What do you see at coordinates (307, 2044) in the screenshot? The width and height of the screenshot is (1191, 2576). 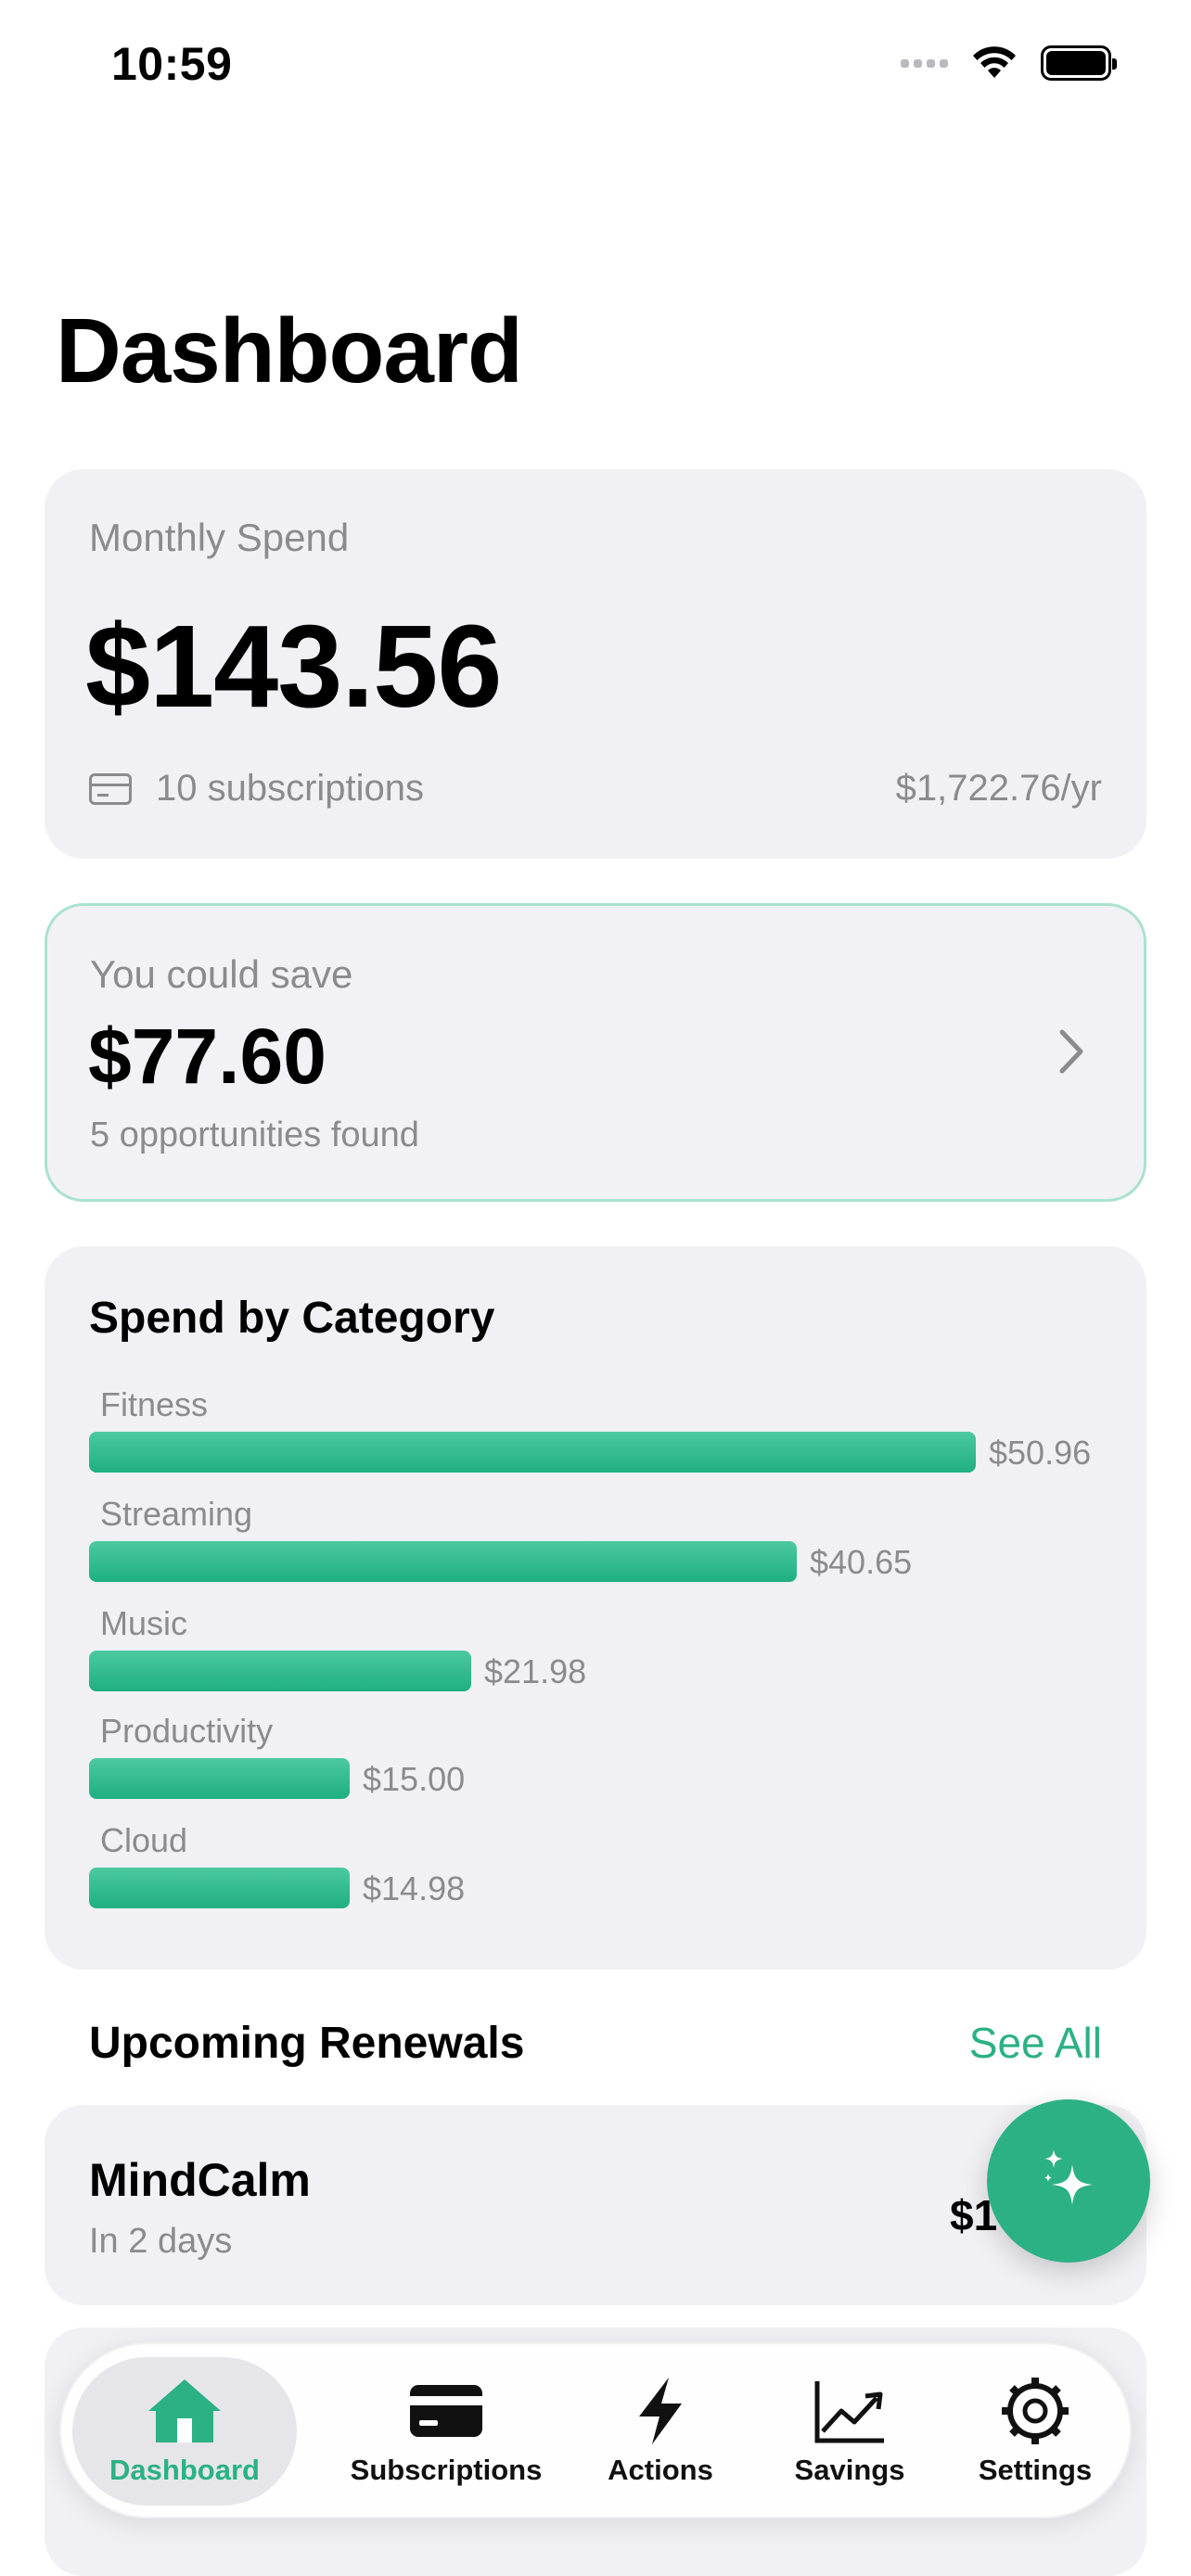 I see `upcoming-renewals-title: Upcoming Renewals` at bounding box center [307, 2044].